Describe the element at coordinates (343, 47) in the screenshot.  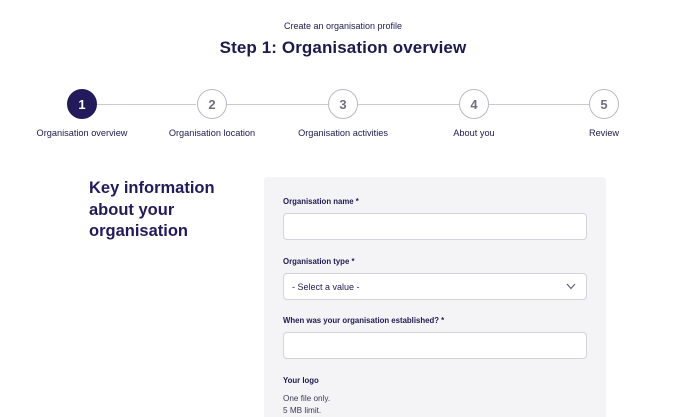
I see `page-title: Step 1: Organisation overview` at that location.